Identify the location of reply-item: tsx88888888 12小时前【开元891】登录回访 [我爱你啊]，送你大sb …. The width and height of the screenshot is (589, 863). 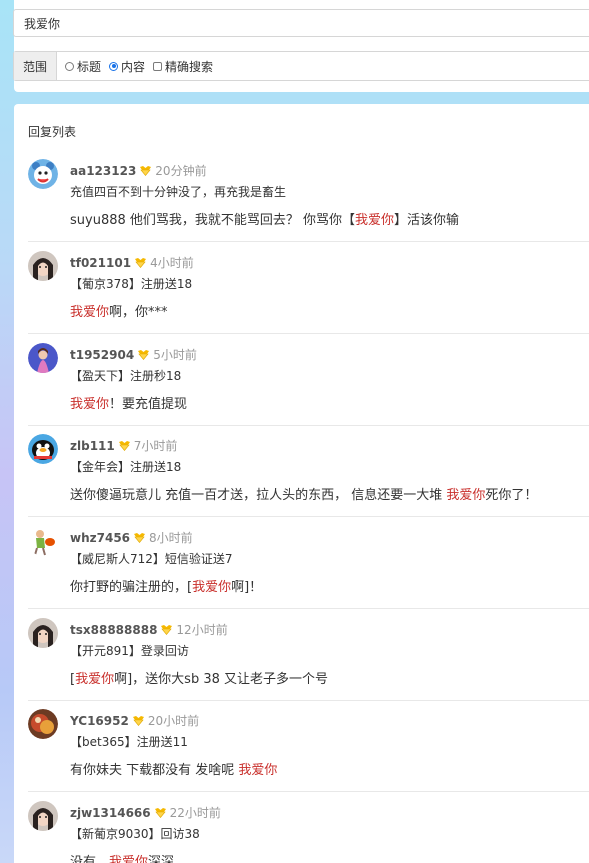
(308, 655).